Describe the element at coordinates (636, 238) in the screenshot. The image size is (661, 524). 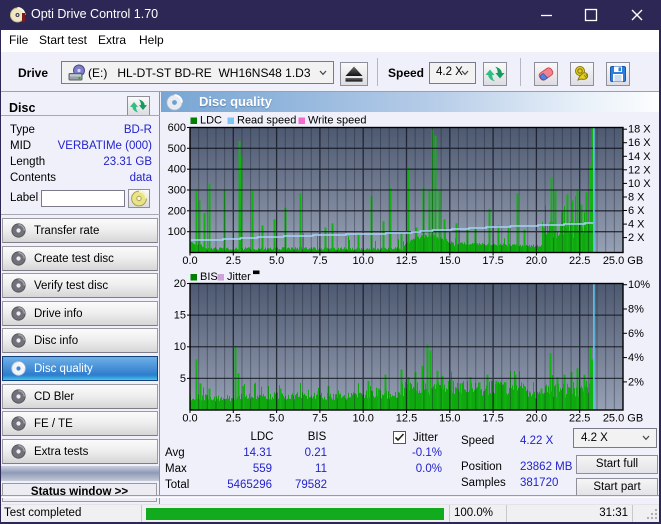
I see `svg-text: 2 X` at that location.